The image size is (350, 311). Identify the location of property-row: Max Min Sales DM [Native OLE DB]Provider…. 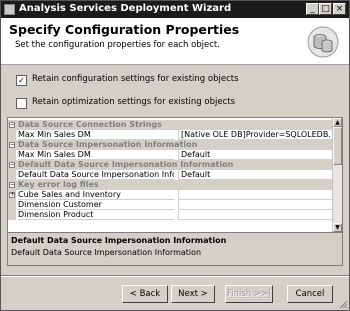
(172, 135).